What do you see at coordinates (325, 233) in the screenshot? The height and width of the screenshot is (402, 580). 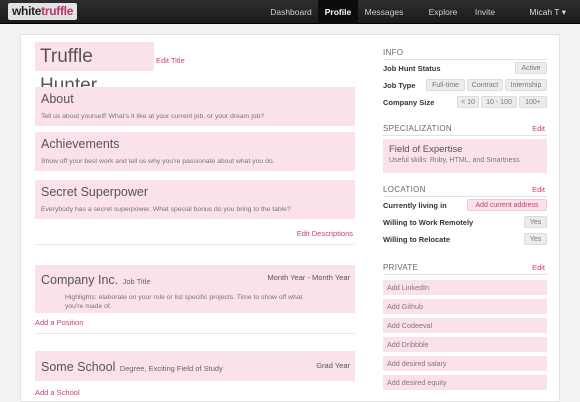 I see `edit-descriptions-link: Edit Descriptions` at bounding box center [325, 233].